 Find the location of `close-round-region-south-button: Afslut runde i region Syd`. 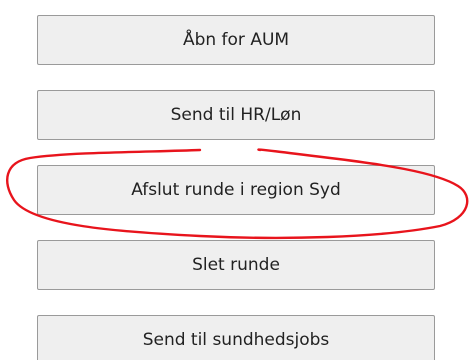

close-round-region-south-button: Afslut runde i region Syd is located at coordinates (236, 190).